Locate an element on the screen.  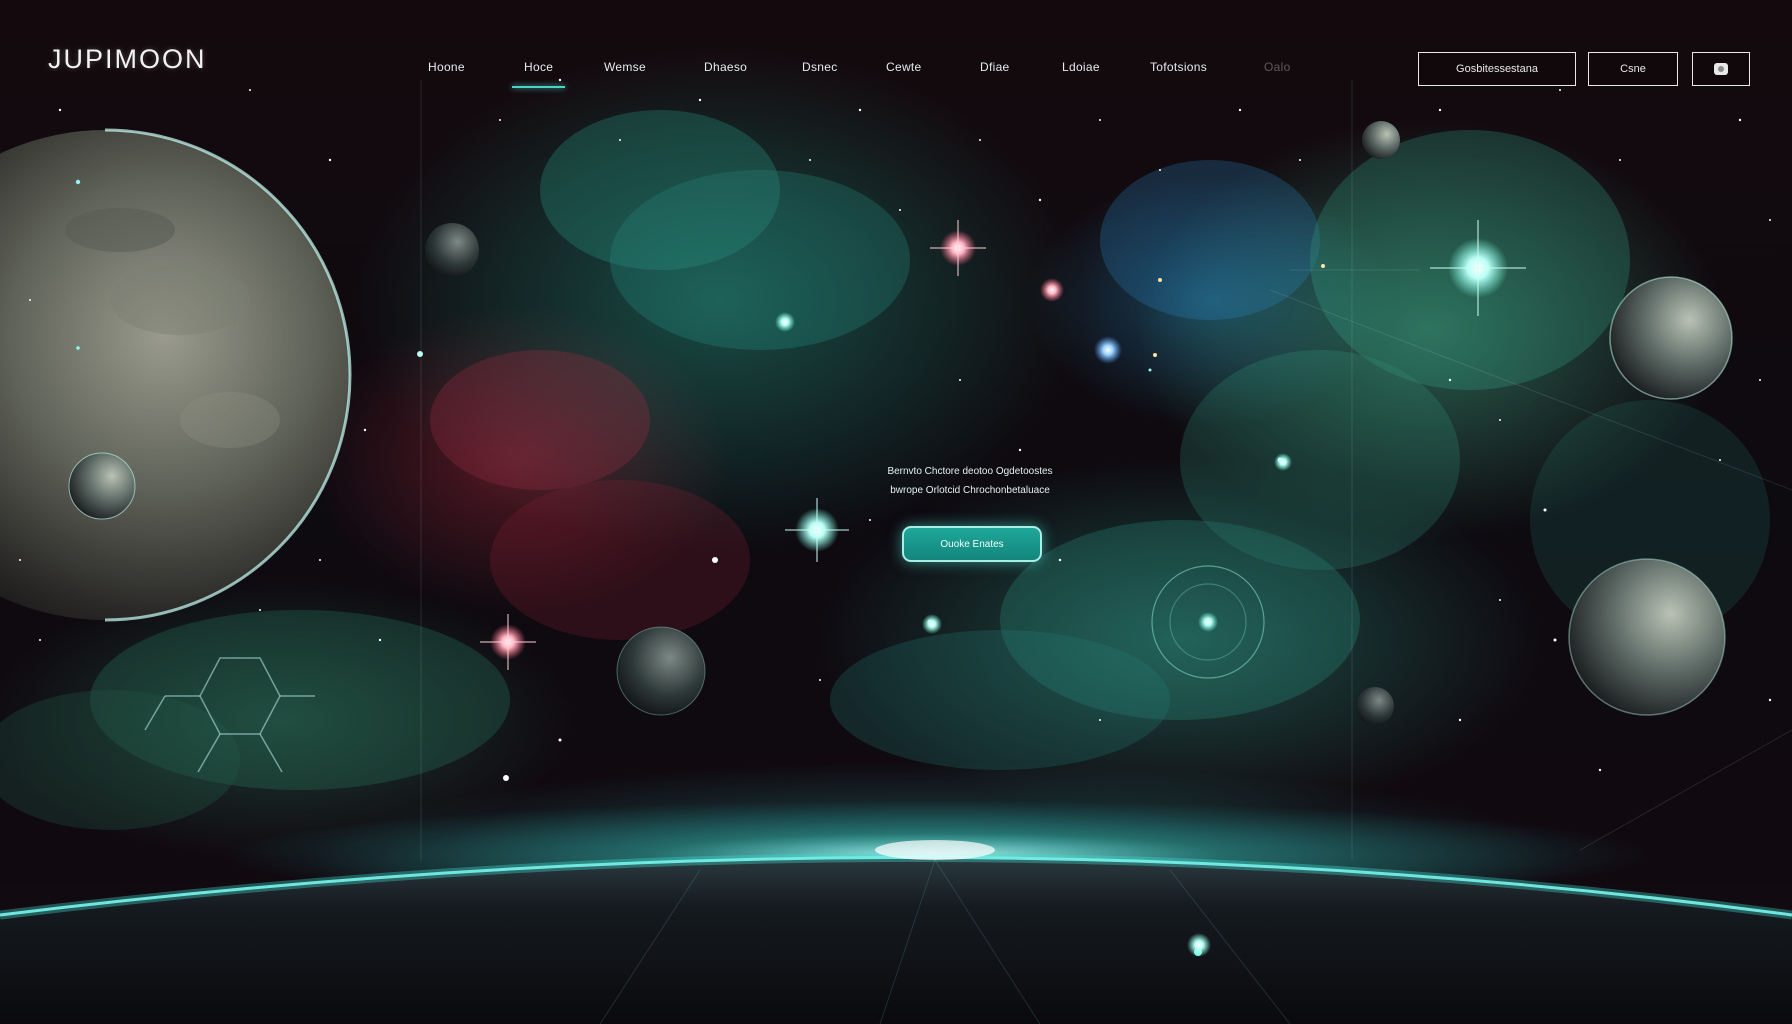
user-icon is located at coordinates (1721, 69).